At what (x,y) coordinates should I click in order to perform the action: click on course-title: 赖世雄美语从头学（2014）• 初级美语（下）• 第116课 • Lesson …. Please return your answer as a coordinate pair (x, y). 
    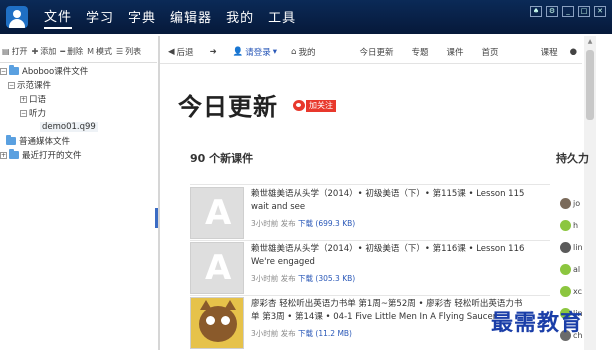
    Looking at the image, I should click on (400, 249).